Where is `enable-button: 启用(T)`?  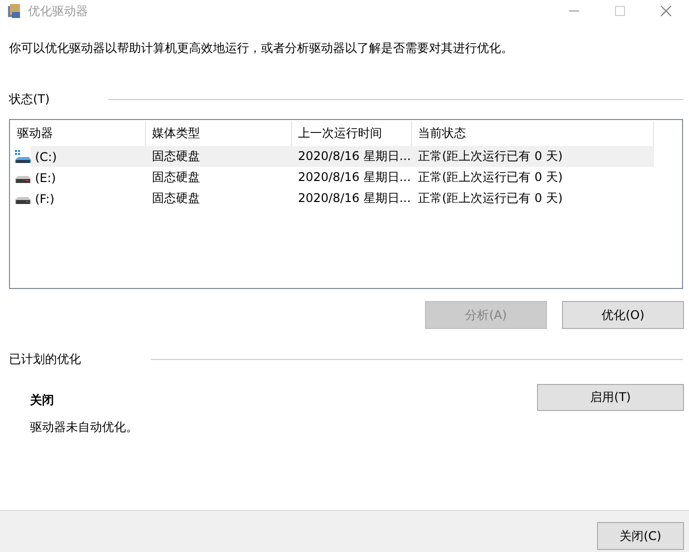
enable-button: 启用(T) is located at coordinates (610, 397).